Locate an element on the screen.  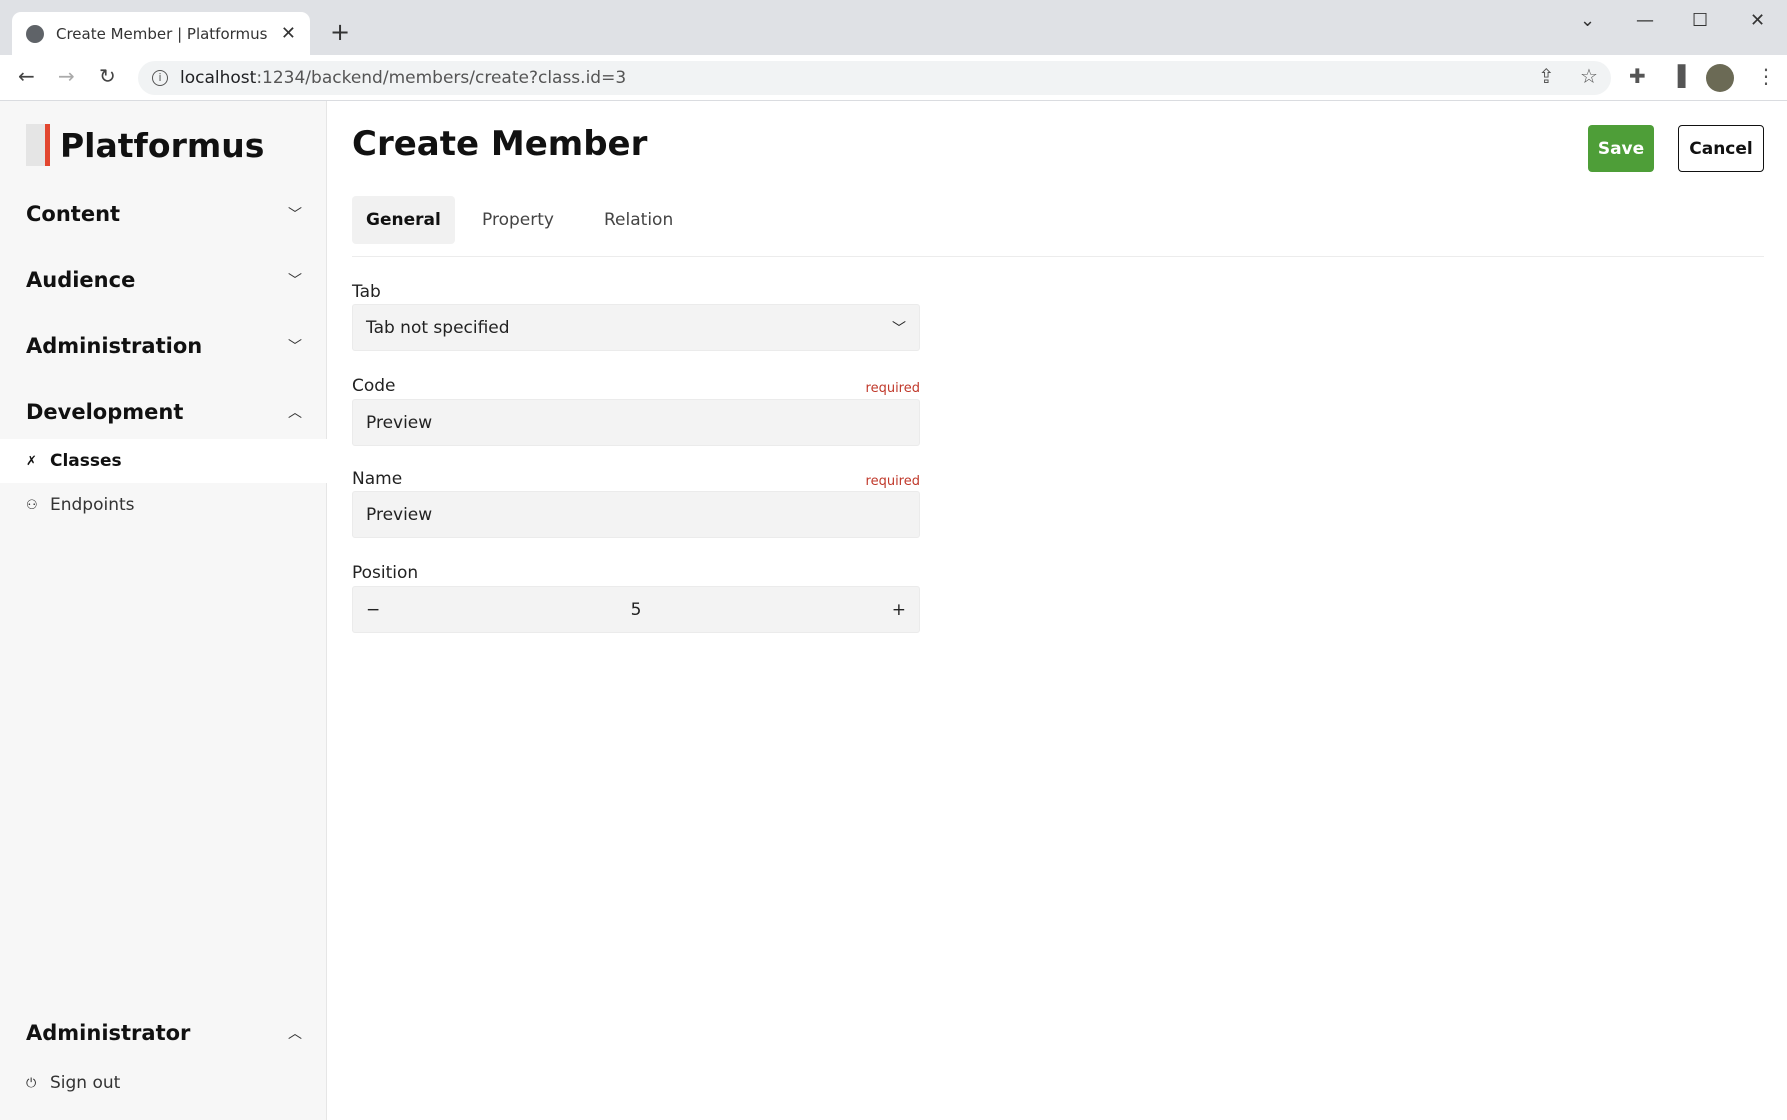
tab-property: Property is located at coordinates (518, 220).